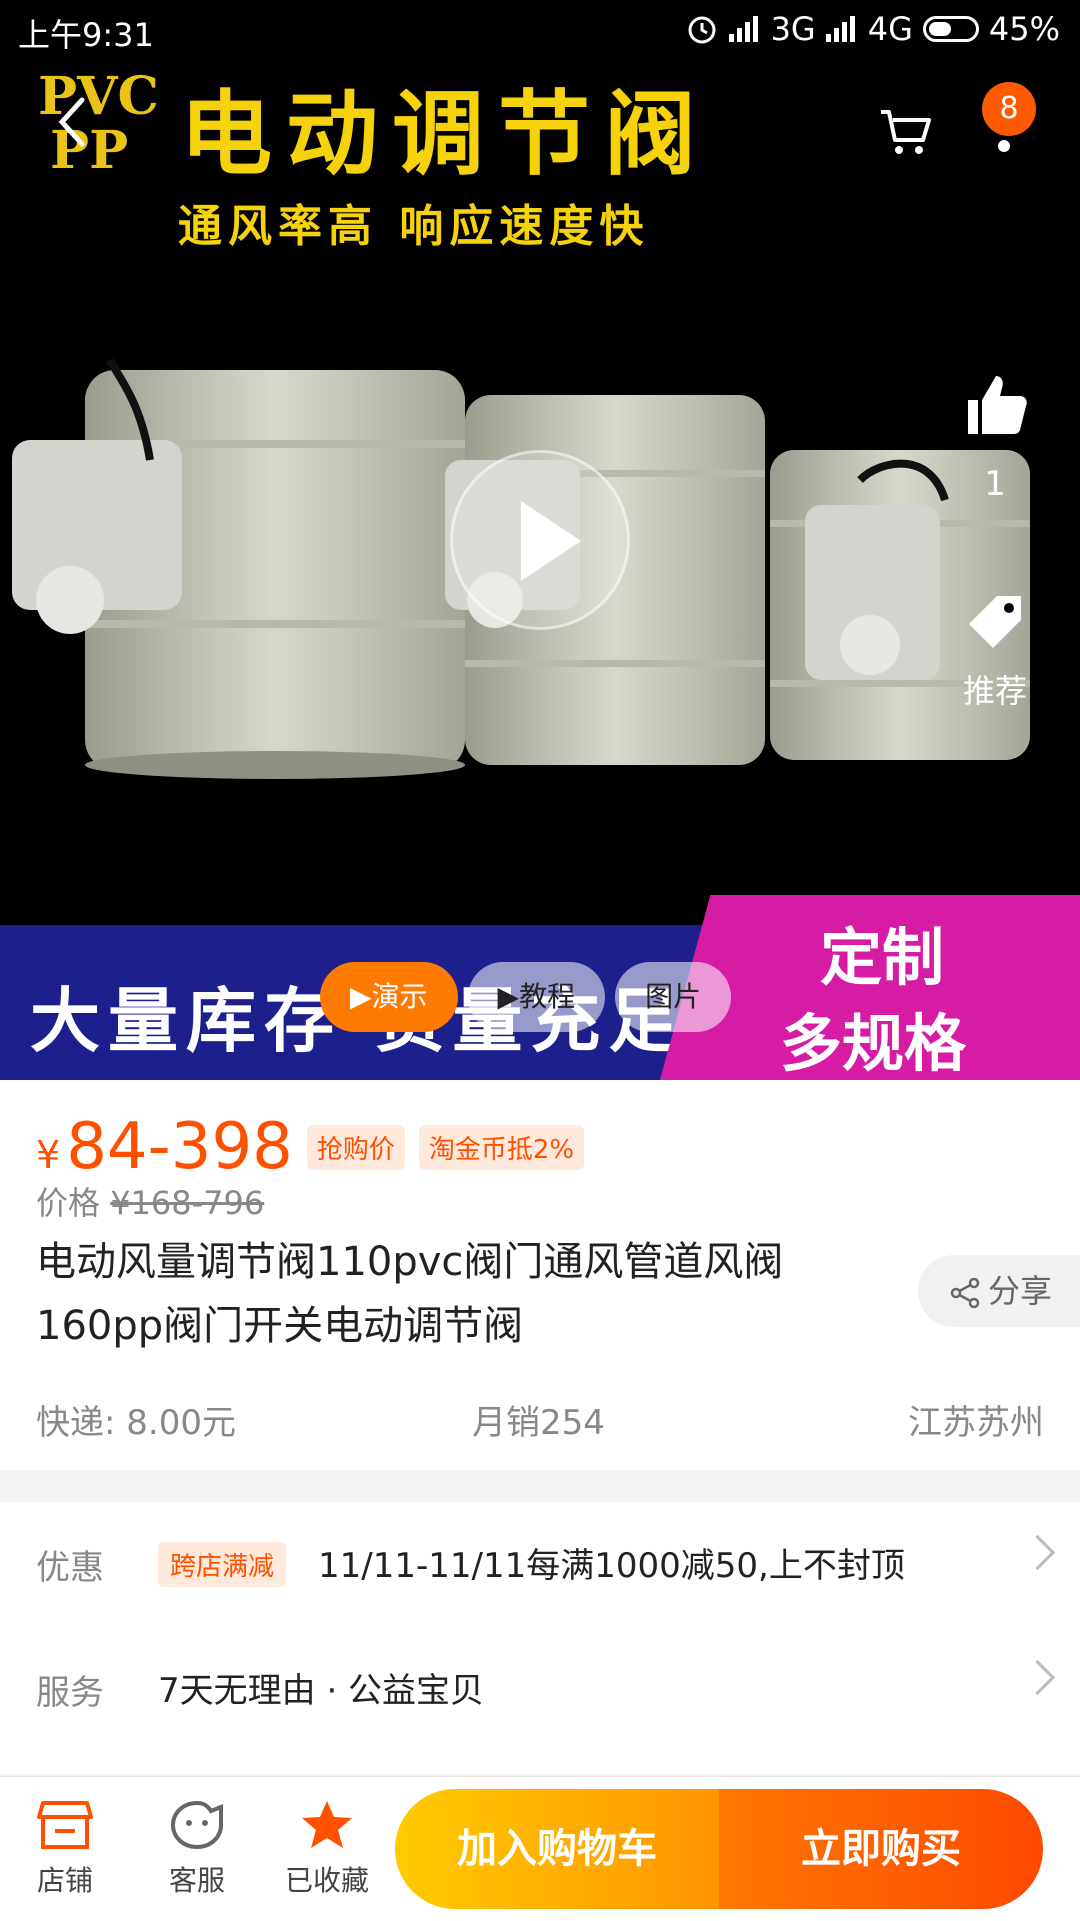 The image size is (1080, 1921). What do you see at coordinates (136, 1423) in the screenshot?
I see `shipping-fee: 快递: 8.00元` at bounding box center [136, 1423].